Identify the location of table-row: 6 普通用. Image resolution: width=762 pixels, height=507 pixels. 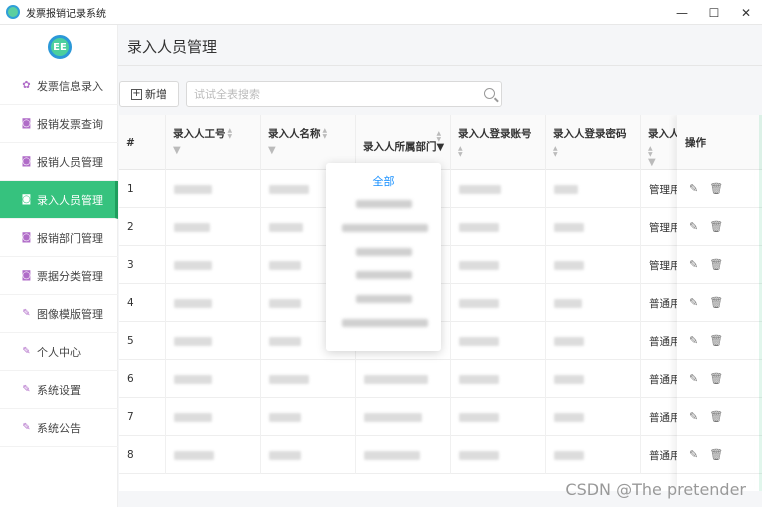
(440, 379).